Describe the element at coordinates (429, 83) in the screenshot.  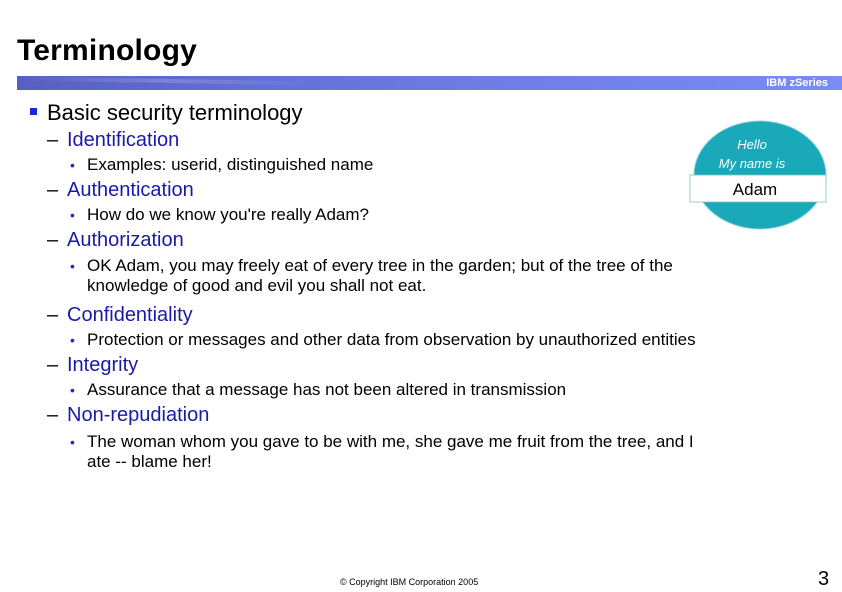
I see `header-banner: IBM zSeries` at that location.